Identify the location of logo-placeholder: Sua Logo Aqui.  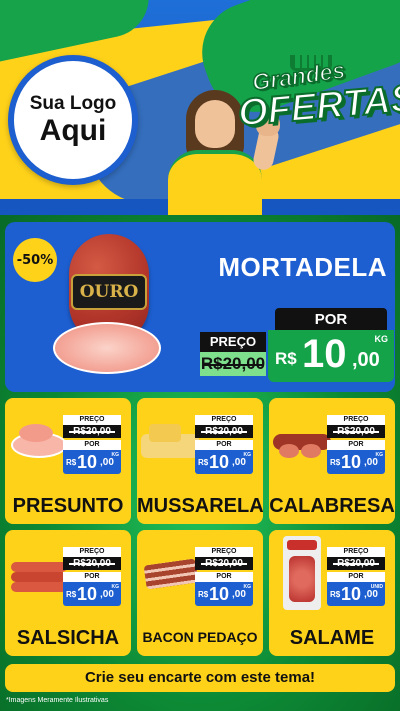
(73, 120).